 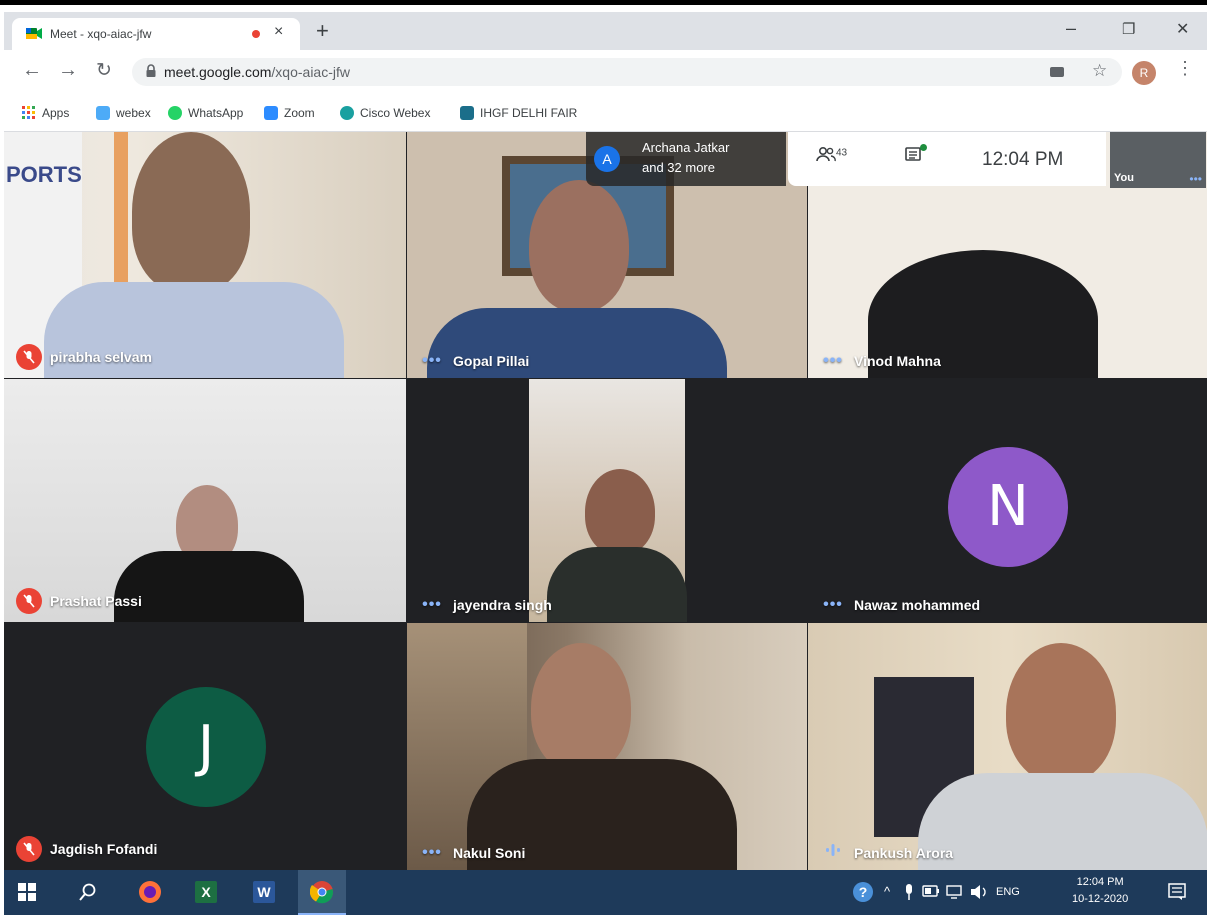 What do you see at coordinates (88, 892) in the screenshot?
I see `search-icon` at bounding box center [88, 892].